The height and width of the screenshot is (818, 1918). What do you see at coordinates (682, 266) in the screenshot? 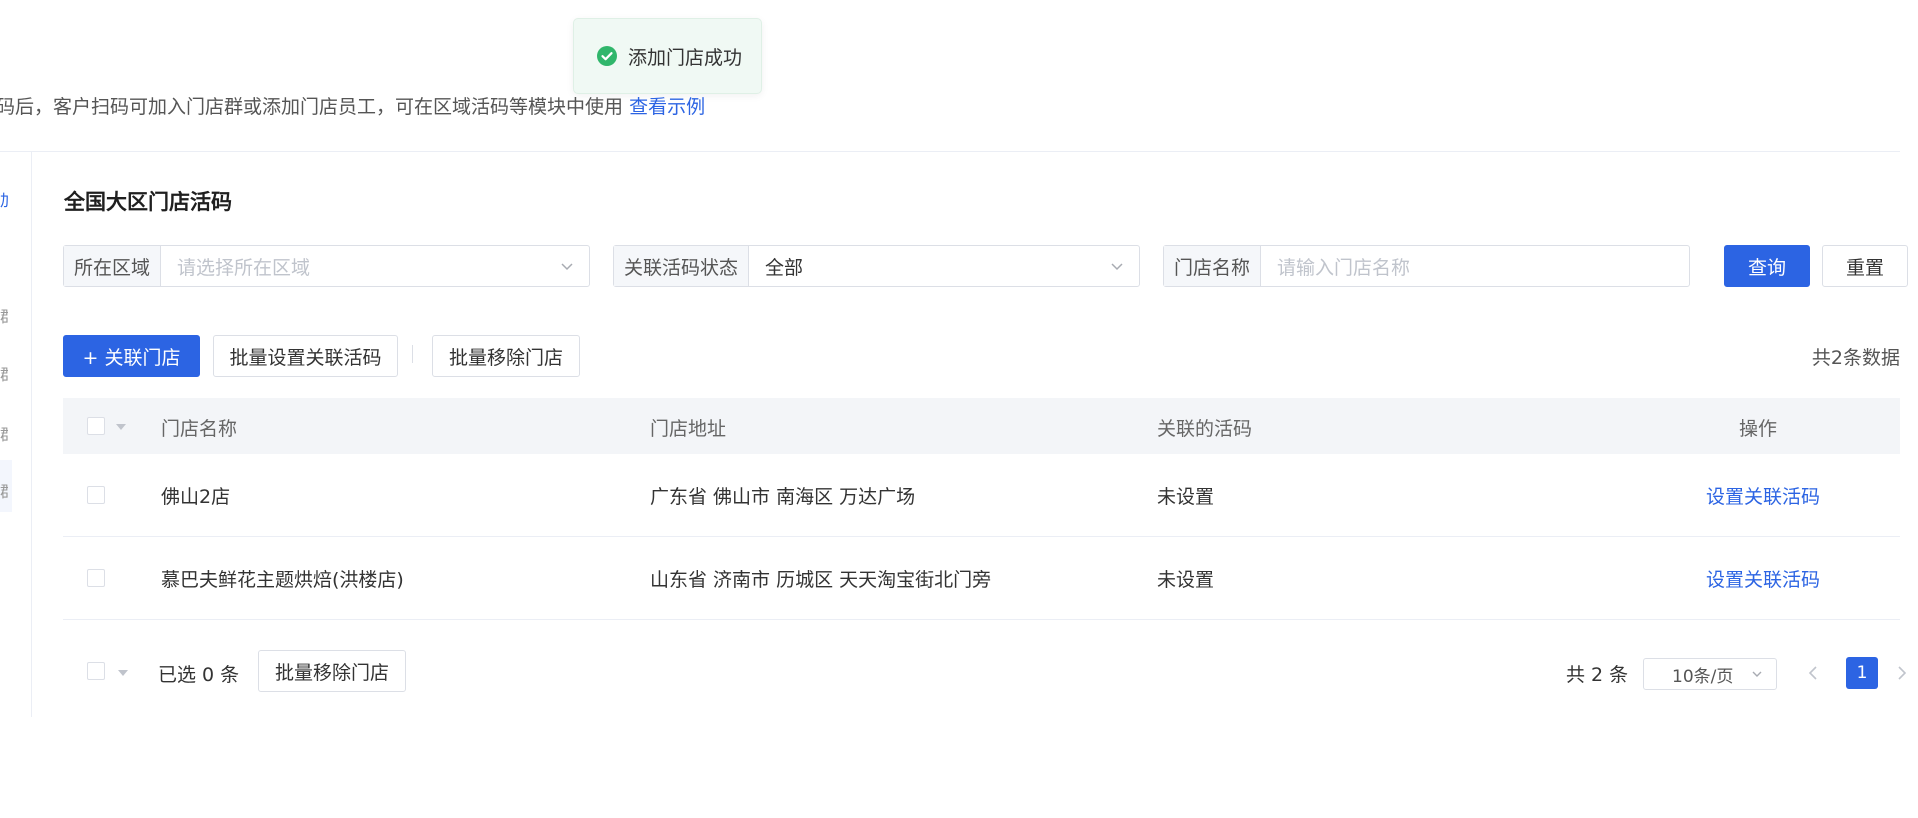
I see `status-filter-label: 关联活码状态` at bounding box center [682, 266].